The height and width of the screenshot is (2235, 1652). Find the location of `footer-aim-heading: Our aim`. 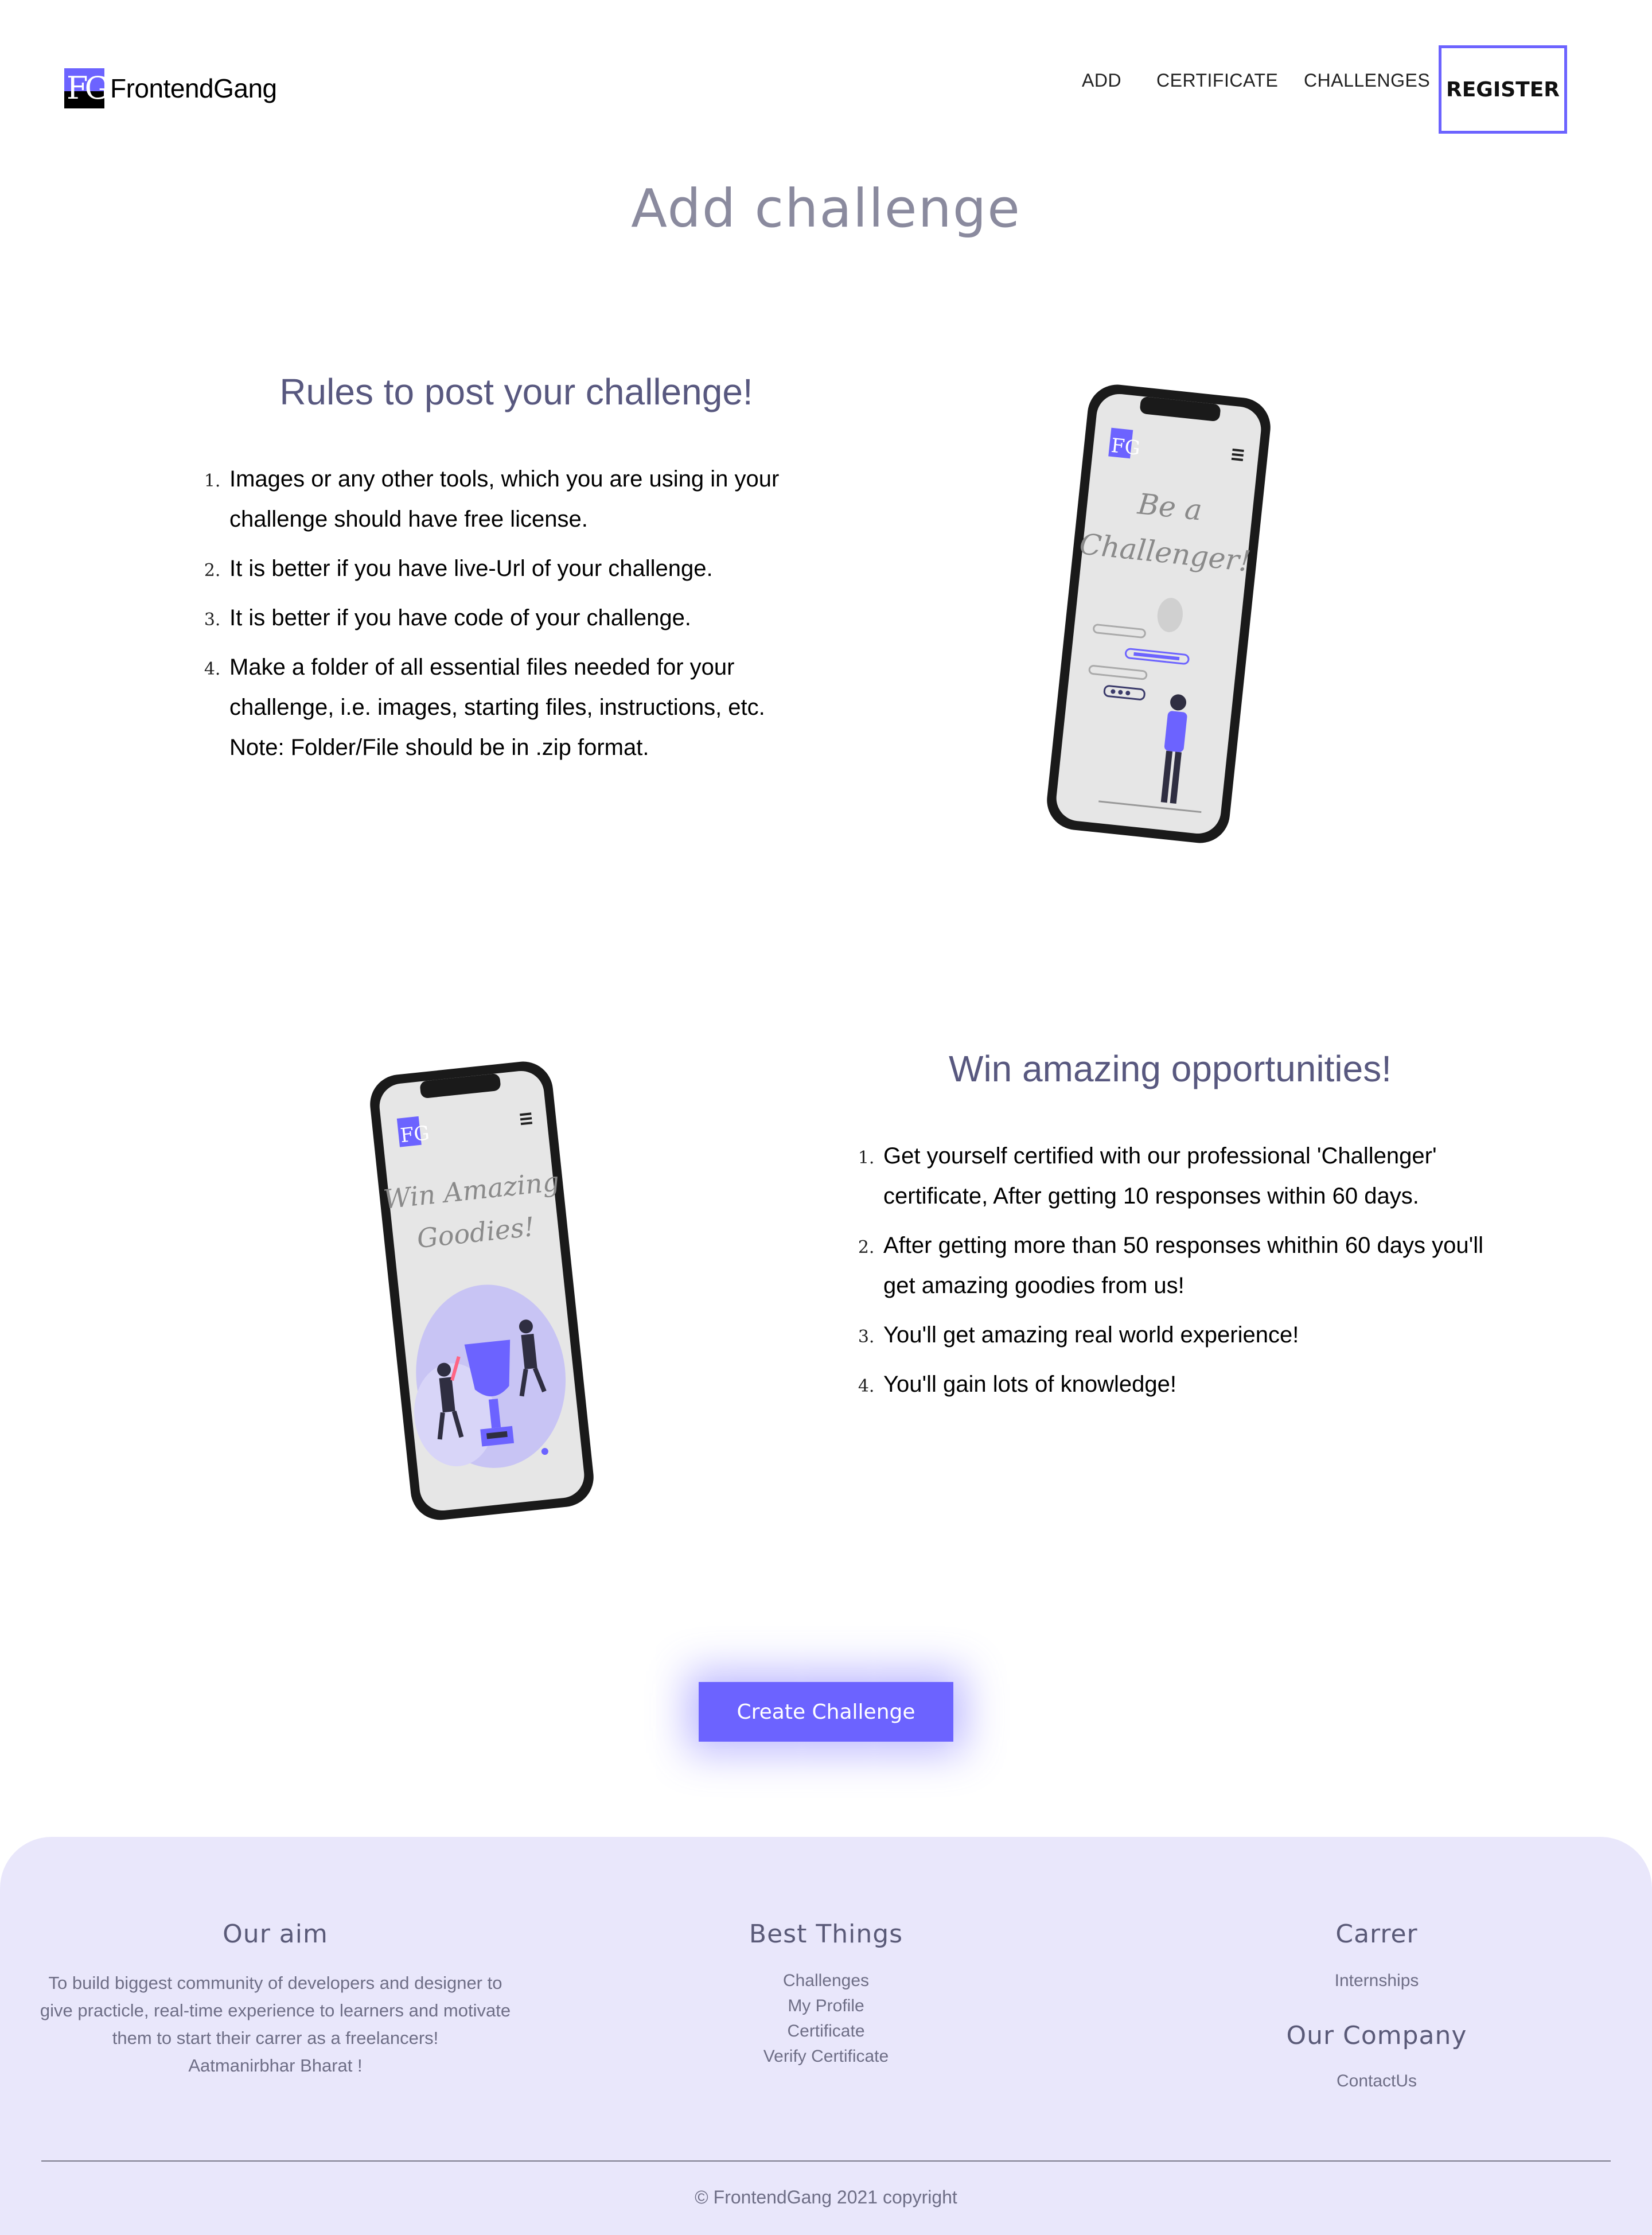

footer-aim-heading: Our aim is located at coordinates (275, 1934).